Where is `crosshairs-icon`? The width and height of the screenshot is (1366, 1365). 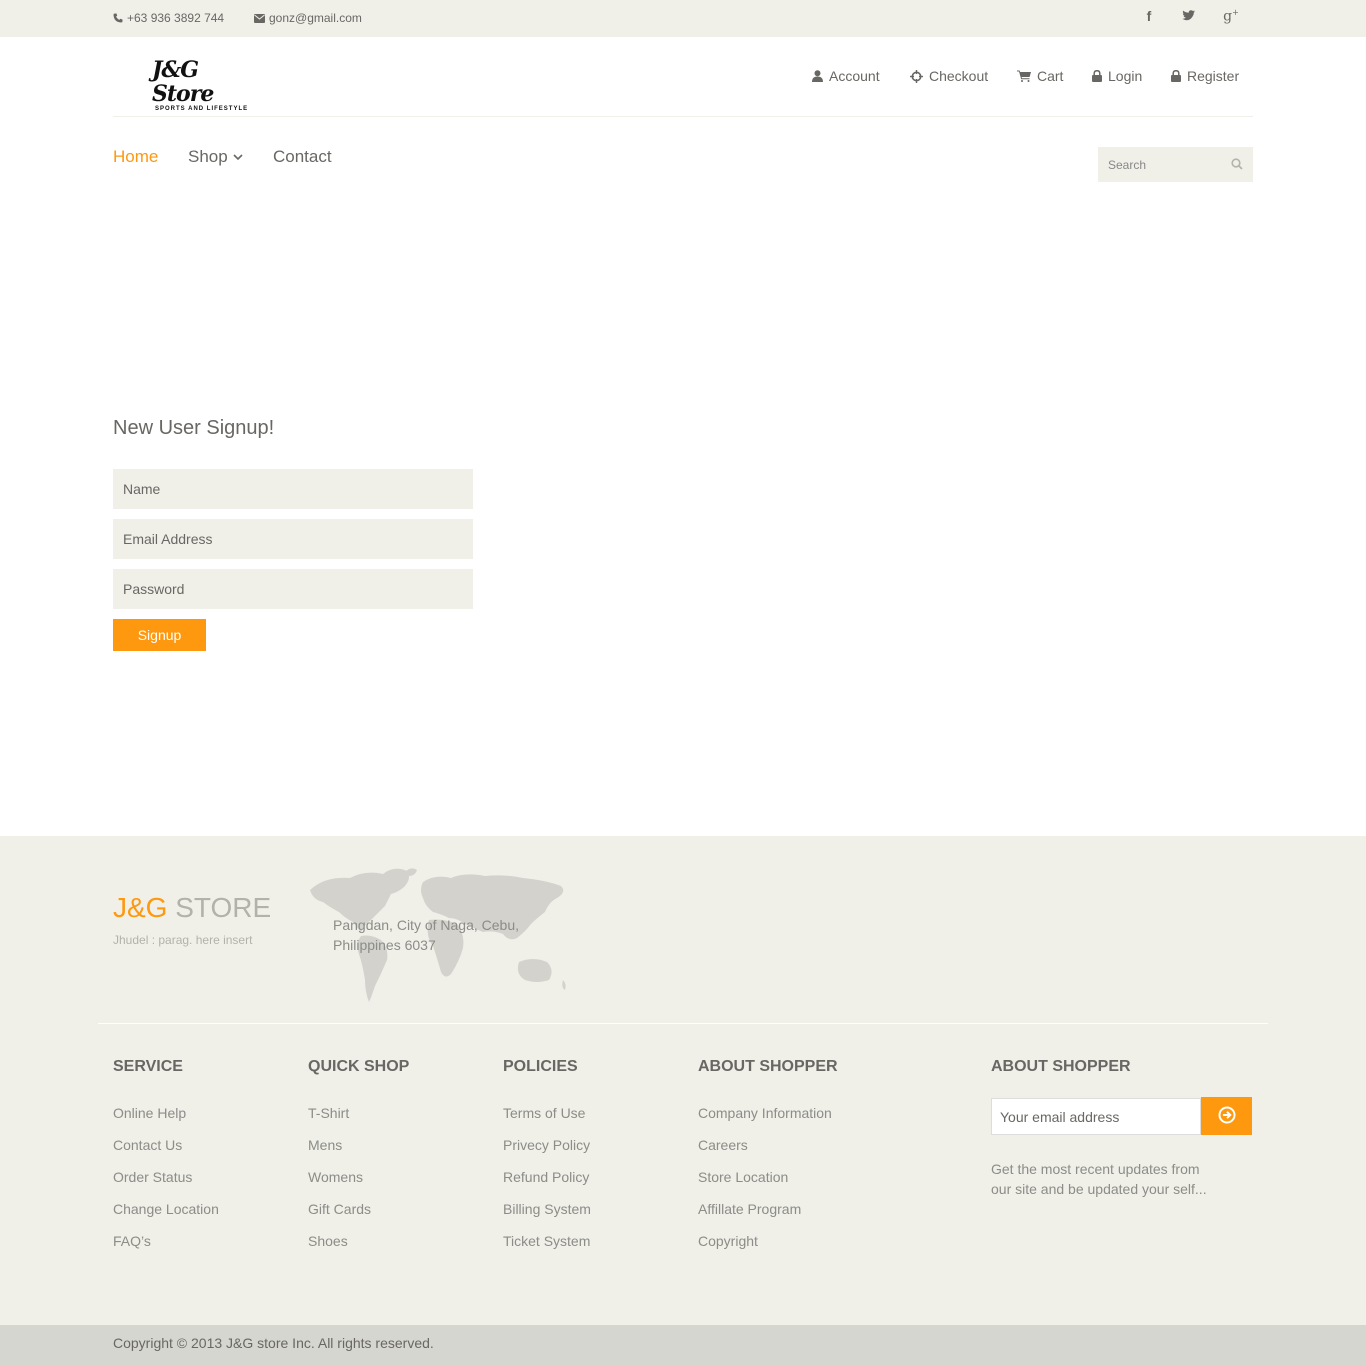 crosshairs-icon is located at coordinates (916, 76).